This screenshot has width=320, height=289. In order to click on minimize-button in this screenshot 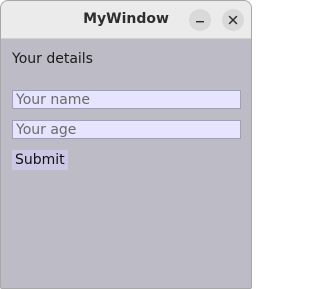, I will do `click(200, 20)`.